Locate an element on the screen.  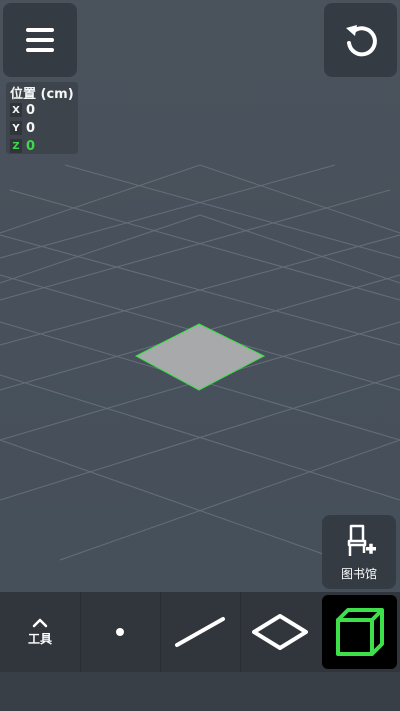
point-icon is located at coordinates (120, 632).